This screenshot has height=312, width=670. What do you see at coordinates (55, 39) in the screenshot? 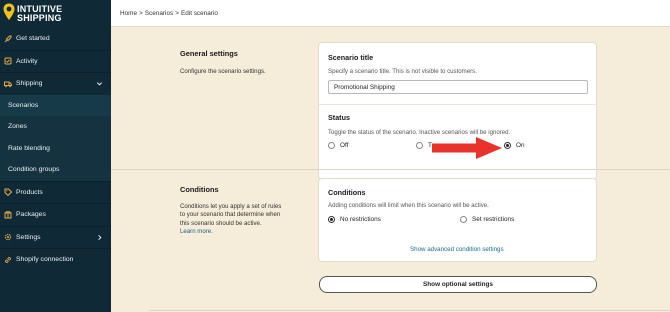
I see `sidebar-item-get-started: Get started` at bounding box center [55, 39].